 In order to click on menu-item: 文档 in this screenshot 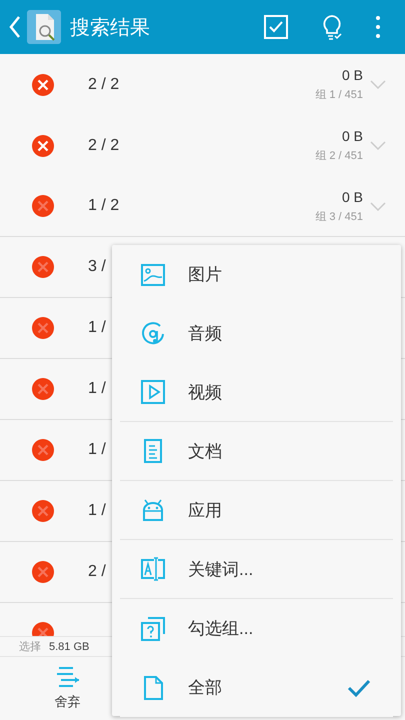, I will do `click(256, 451)`.